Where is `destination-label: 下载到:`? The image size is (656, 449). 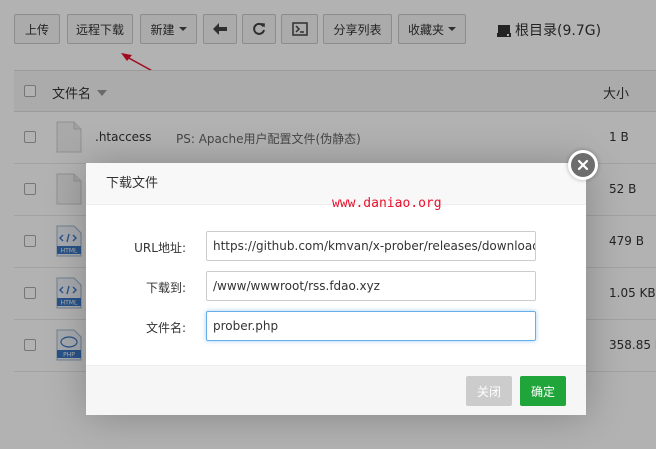 destination-label: 下载到: is located at coordinates (165, 288).